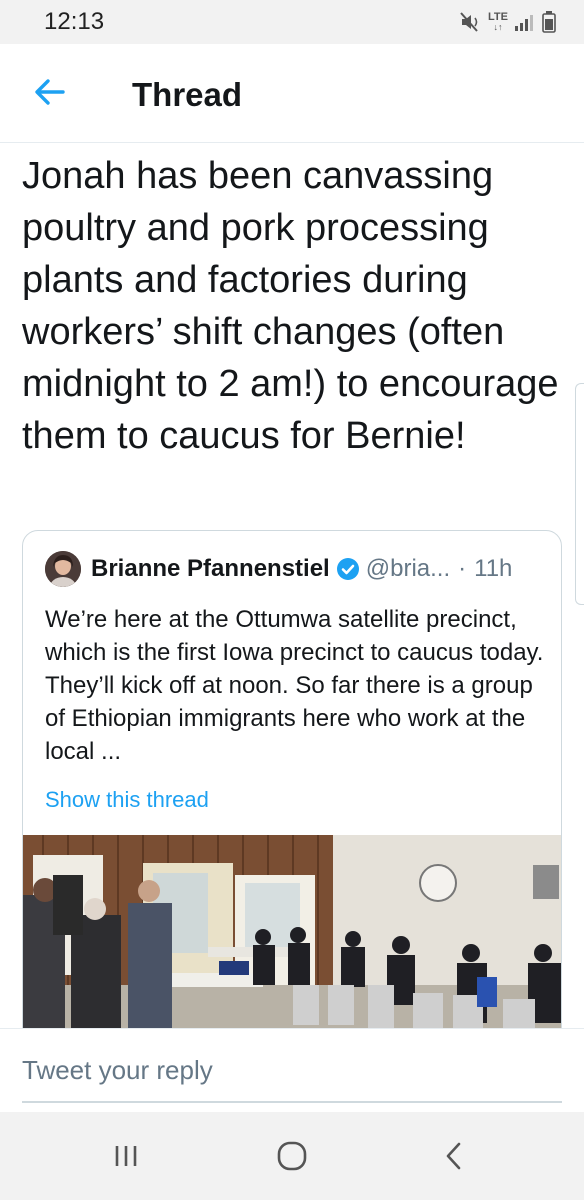  I want to click on author-name: Brianne Pfannenstiel, so click(210, 569).